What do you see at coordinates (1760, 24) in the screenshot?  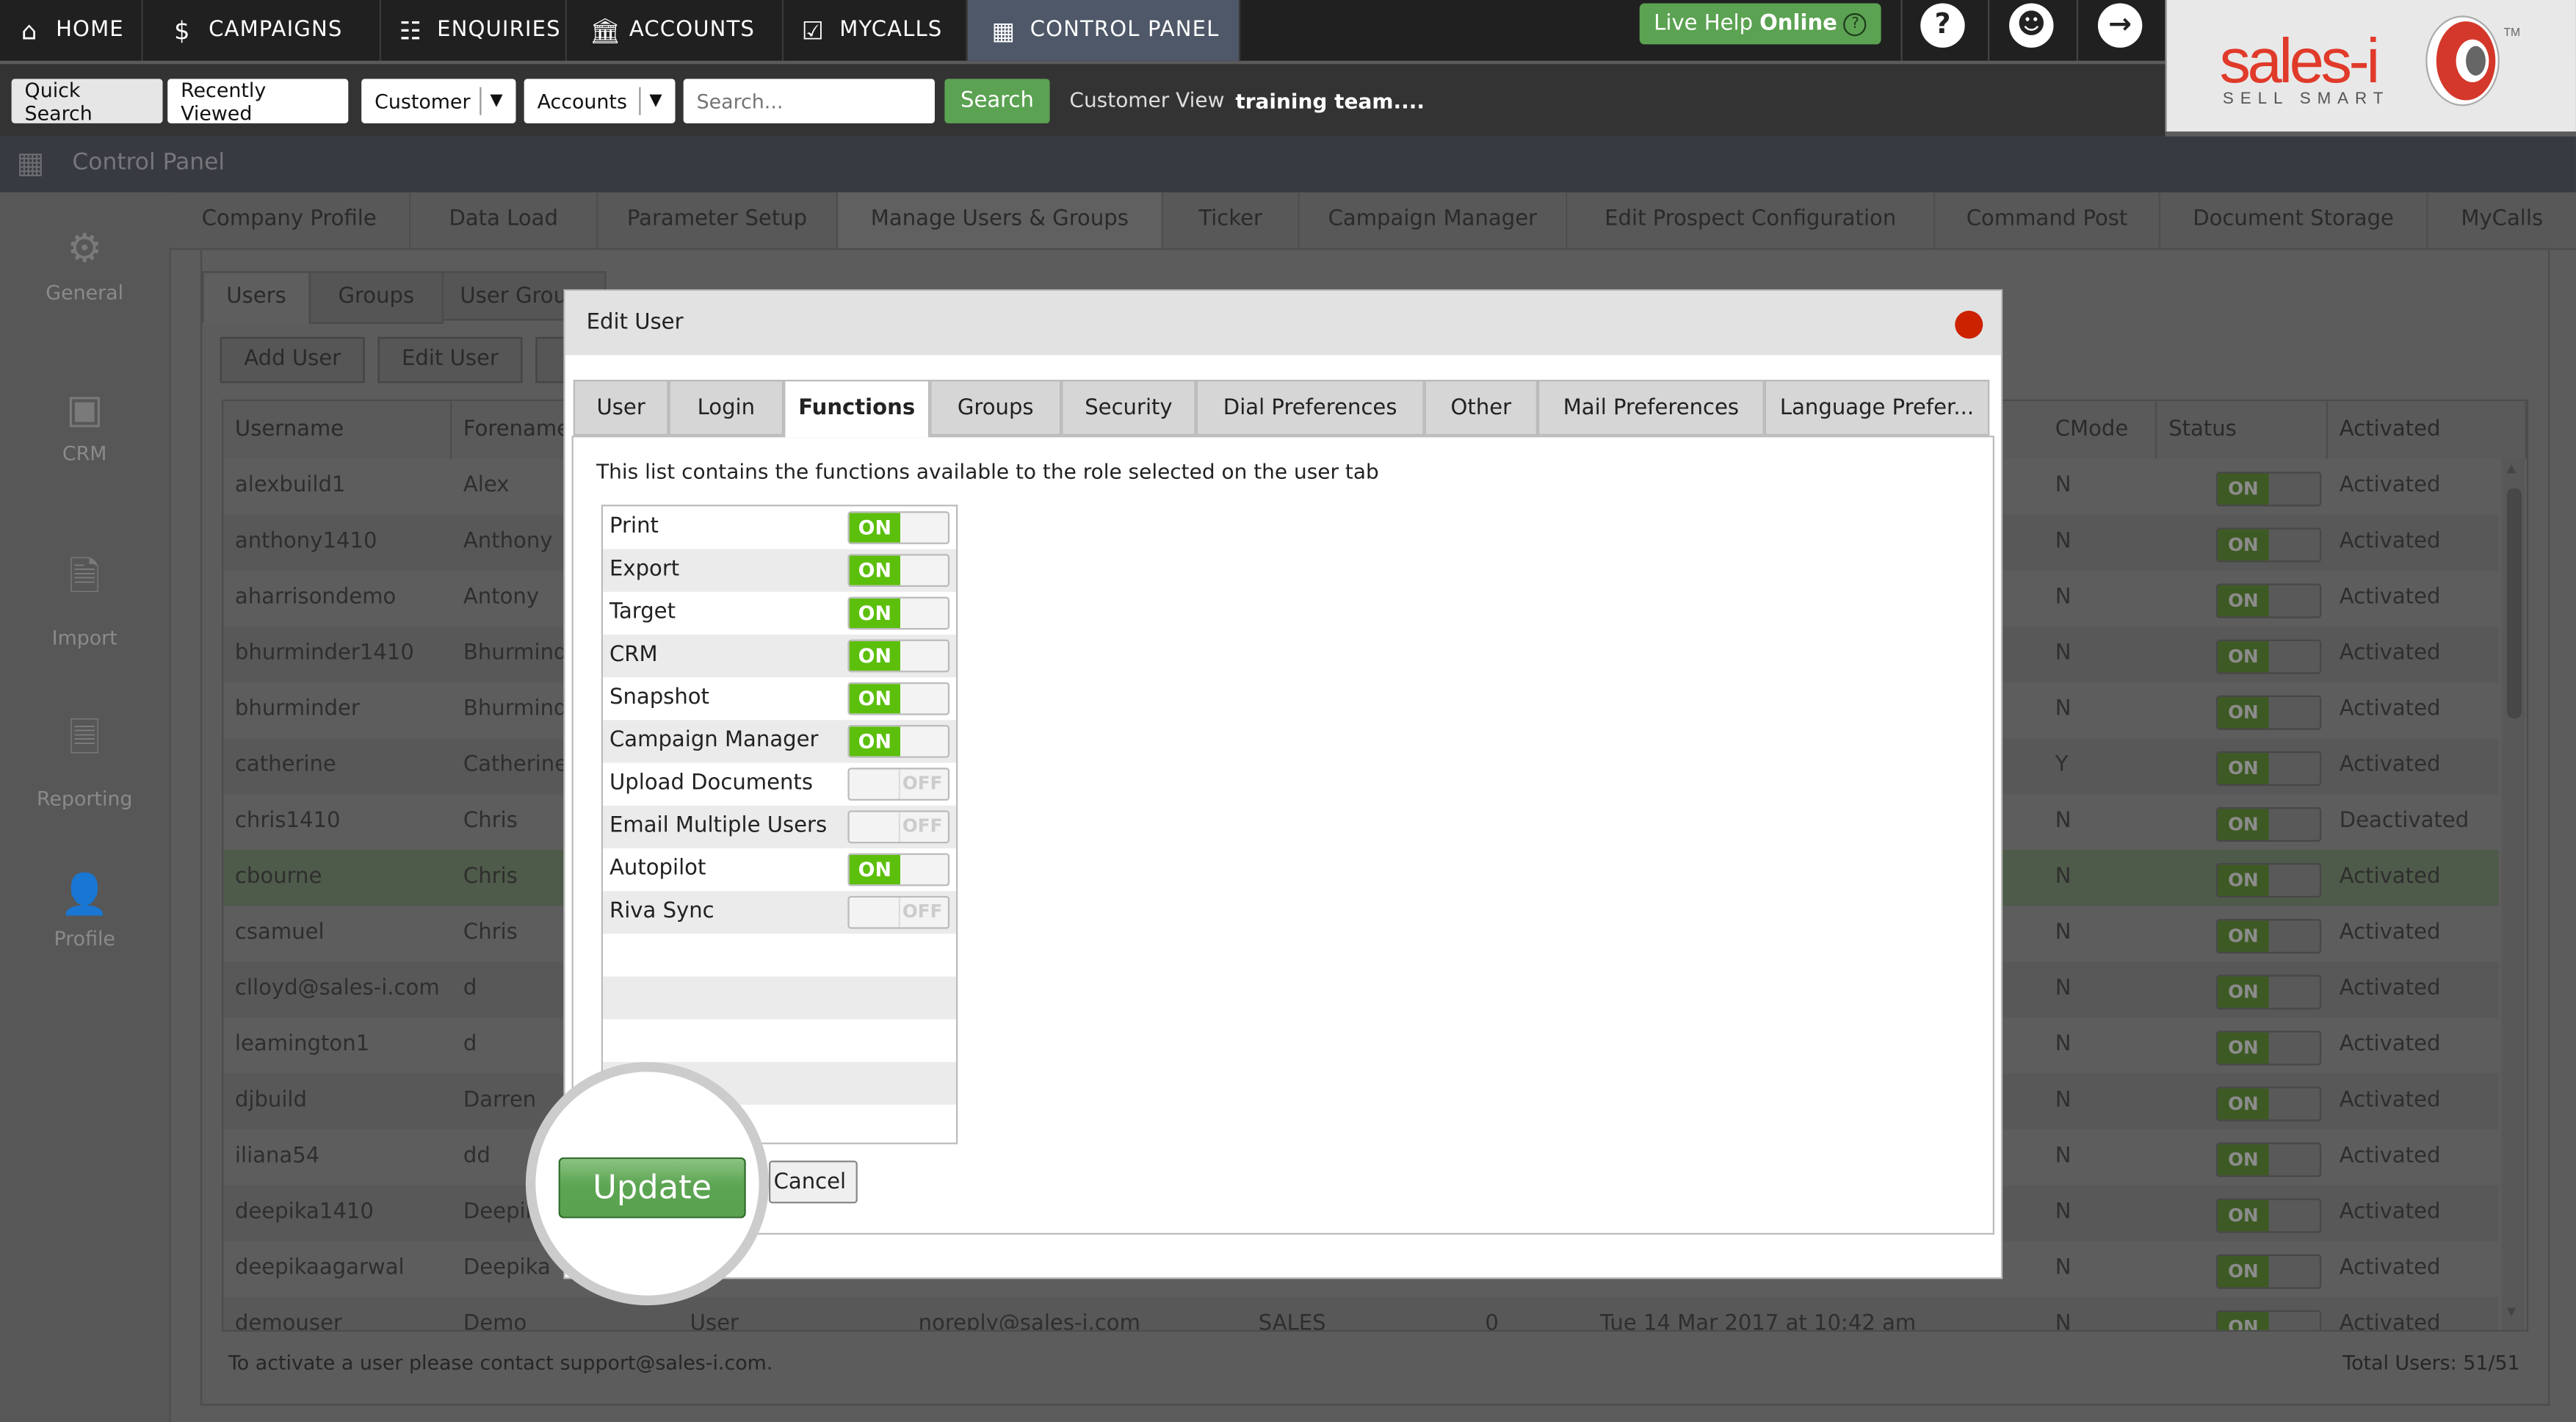 I see `live-help-button: Live Help Online?` at bounding box center [1760, 24].